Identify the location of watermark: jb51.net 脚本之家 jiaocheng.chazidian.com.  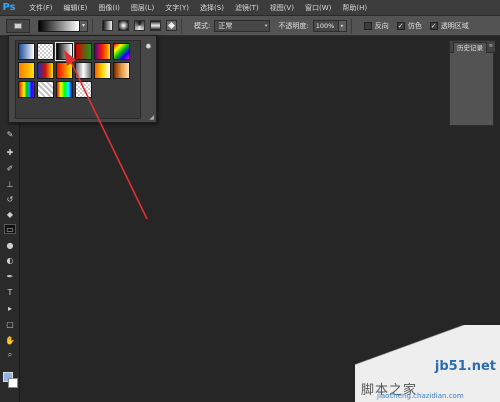
(427, 363).